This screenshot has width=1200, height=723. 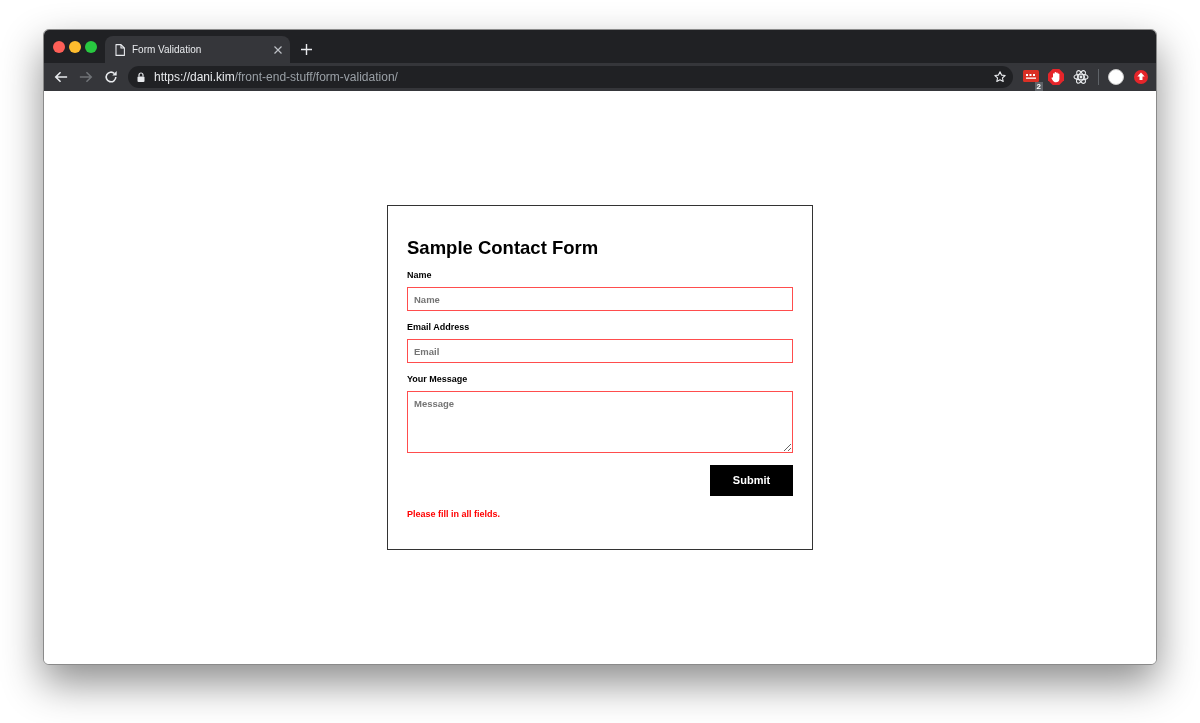 What do you see at coordinates (600, 299) in the screenshot?
I see `input-field: Name` at bounding box center [600, 299].